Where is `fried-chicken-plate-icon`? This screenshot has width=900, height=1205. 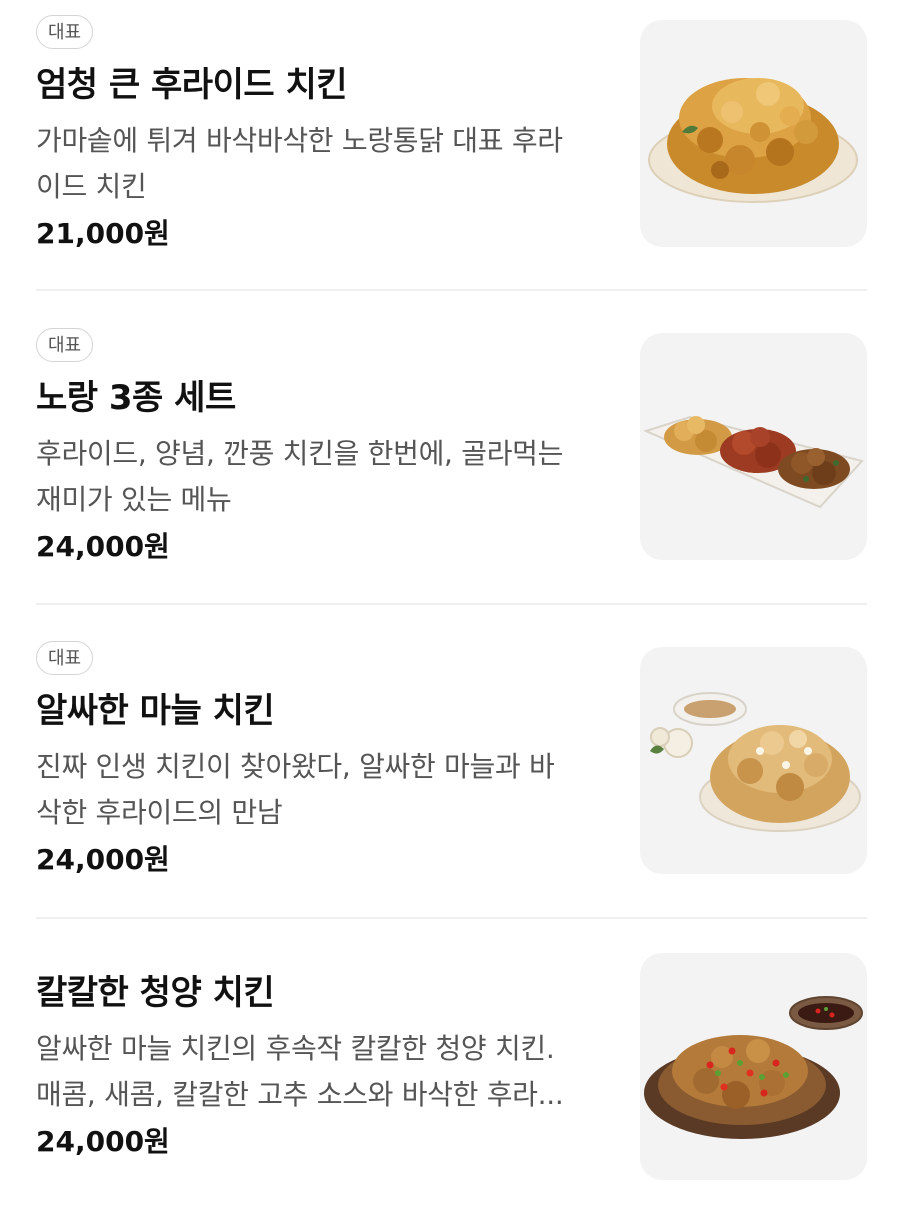
fried-chicken-plate-icon is located at coordinates (753, 140).